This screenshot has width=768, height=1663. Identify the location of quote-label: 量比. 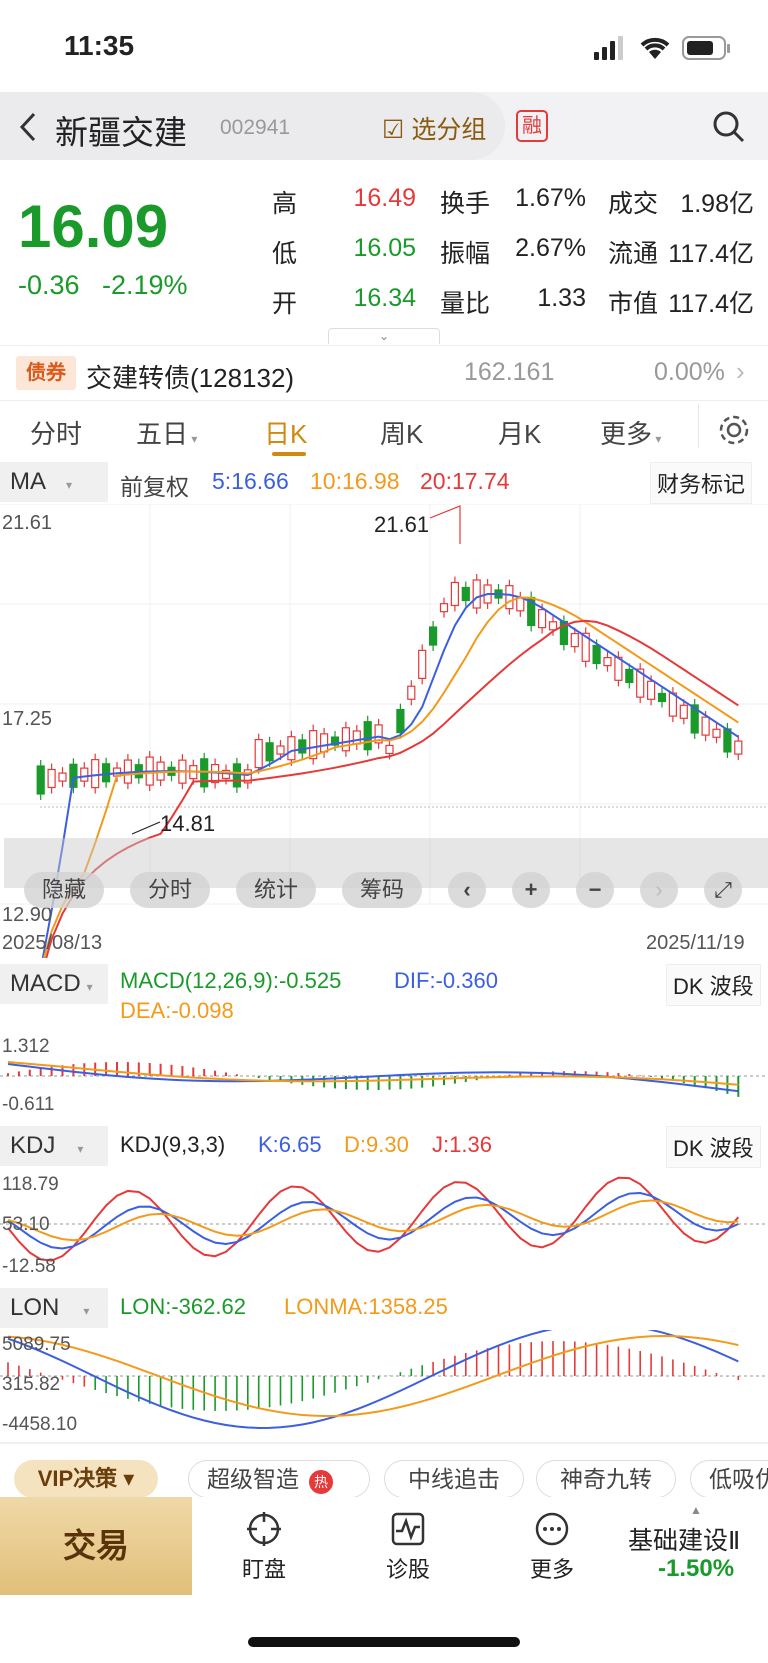
(465, 304).